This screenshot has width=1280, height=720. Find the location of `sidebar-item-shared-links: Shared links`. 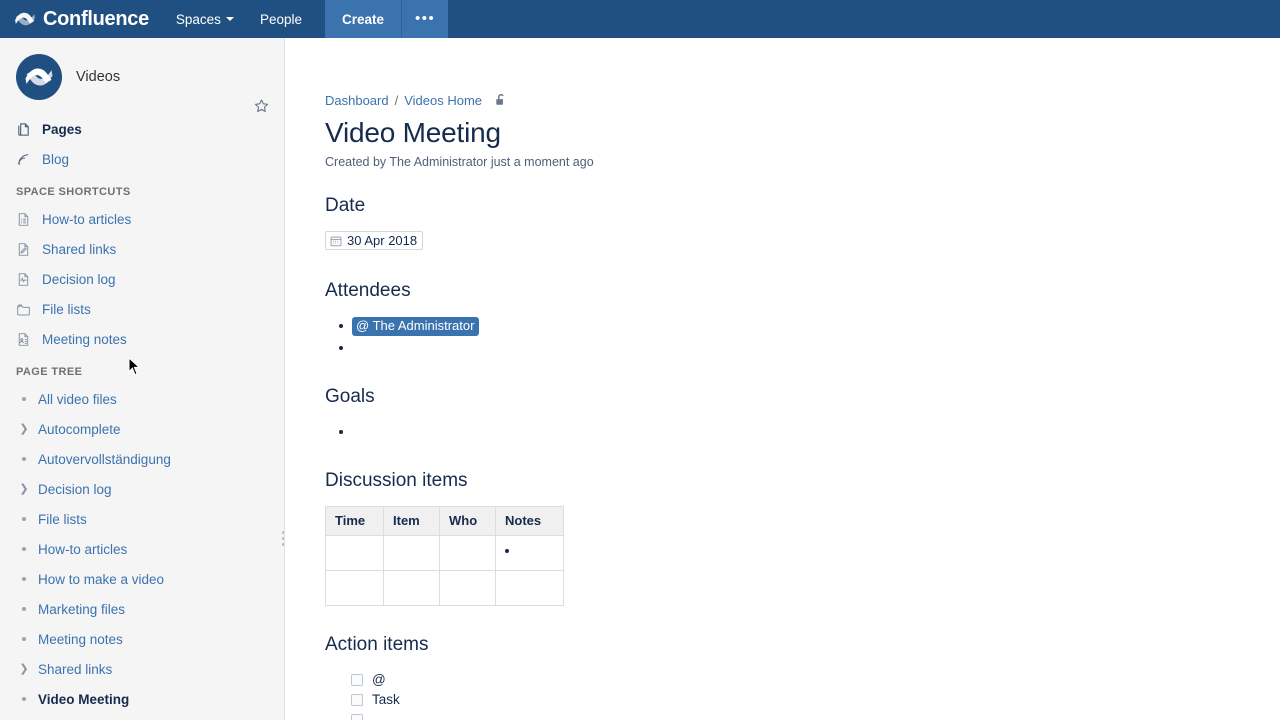

sidebar-item-shared-links: Shared links is located at coordinates (142, 249).